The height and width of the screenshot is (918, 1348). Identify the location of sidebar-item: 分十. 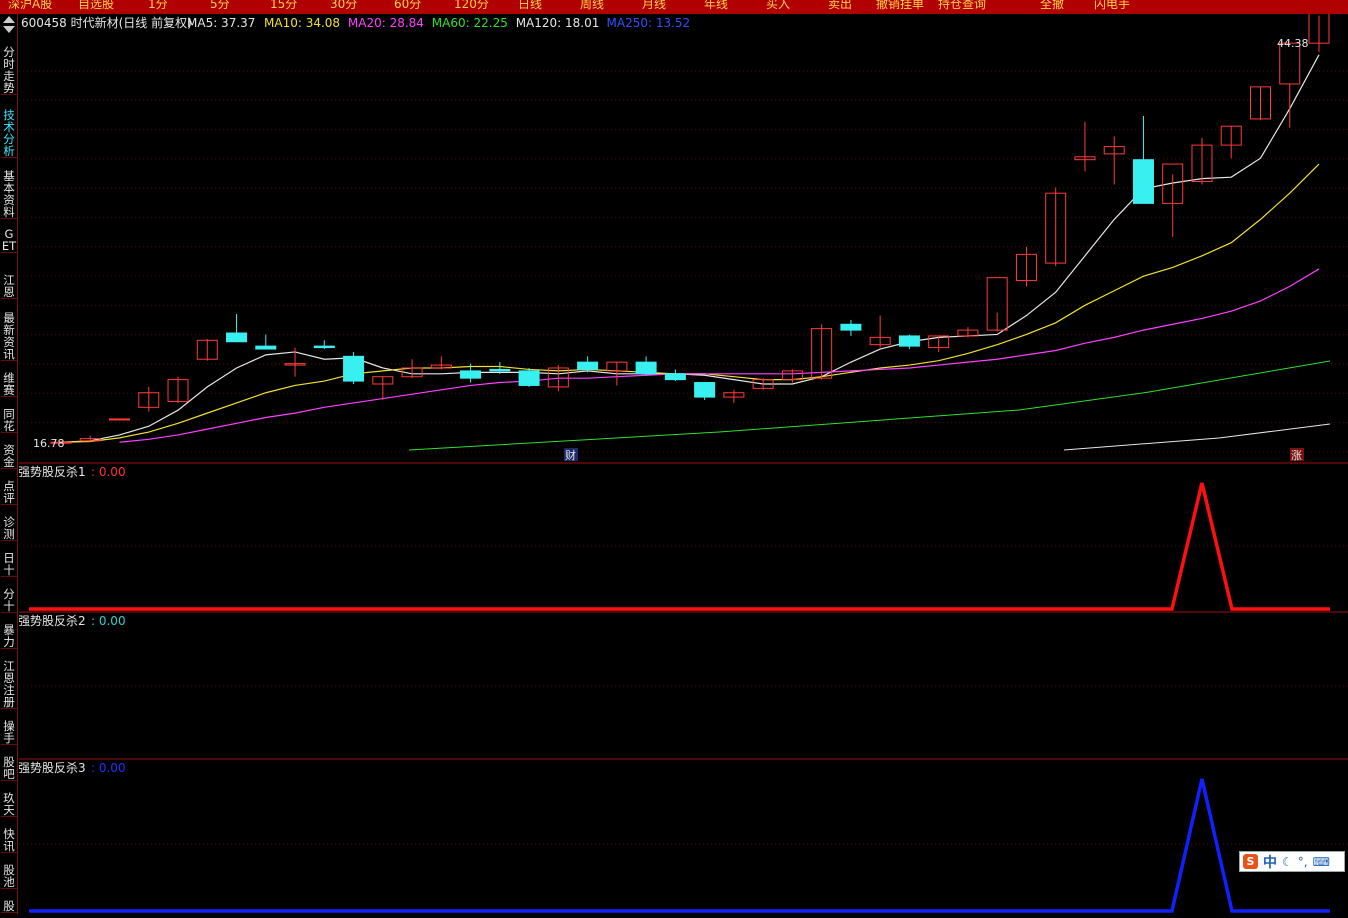
(9, 600).